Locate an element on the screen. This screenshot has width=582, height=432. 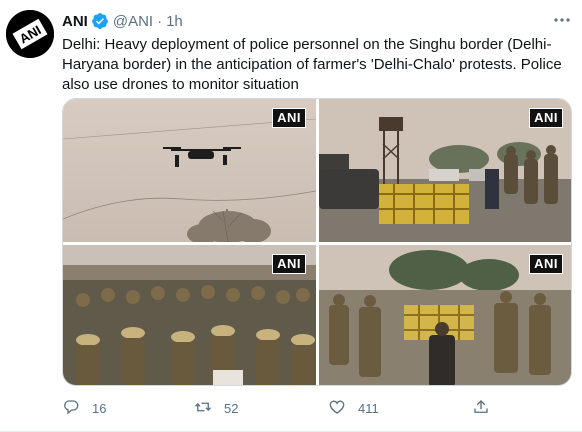
avatar: ANI is located at coordinates (30, 34).